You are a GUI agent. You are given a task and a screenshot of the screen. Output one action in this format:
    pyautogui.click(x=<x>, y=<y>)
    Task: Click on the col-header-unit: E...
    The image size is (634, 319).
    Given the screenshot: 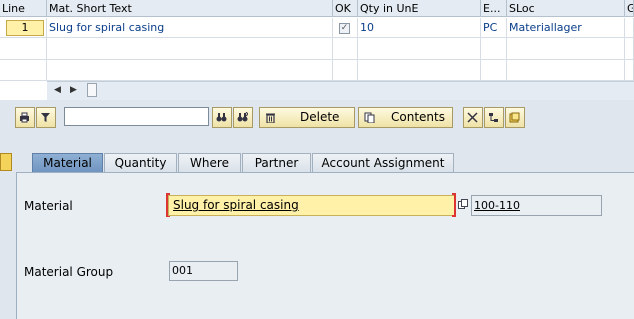 What is the action you would take?
    pyautogui.click(x=494, y=8)
    